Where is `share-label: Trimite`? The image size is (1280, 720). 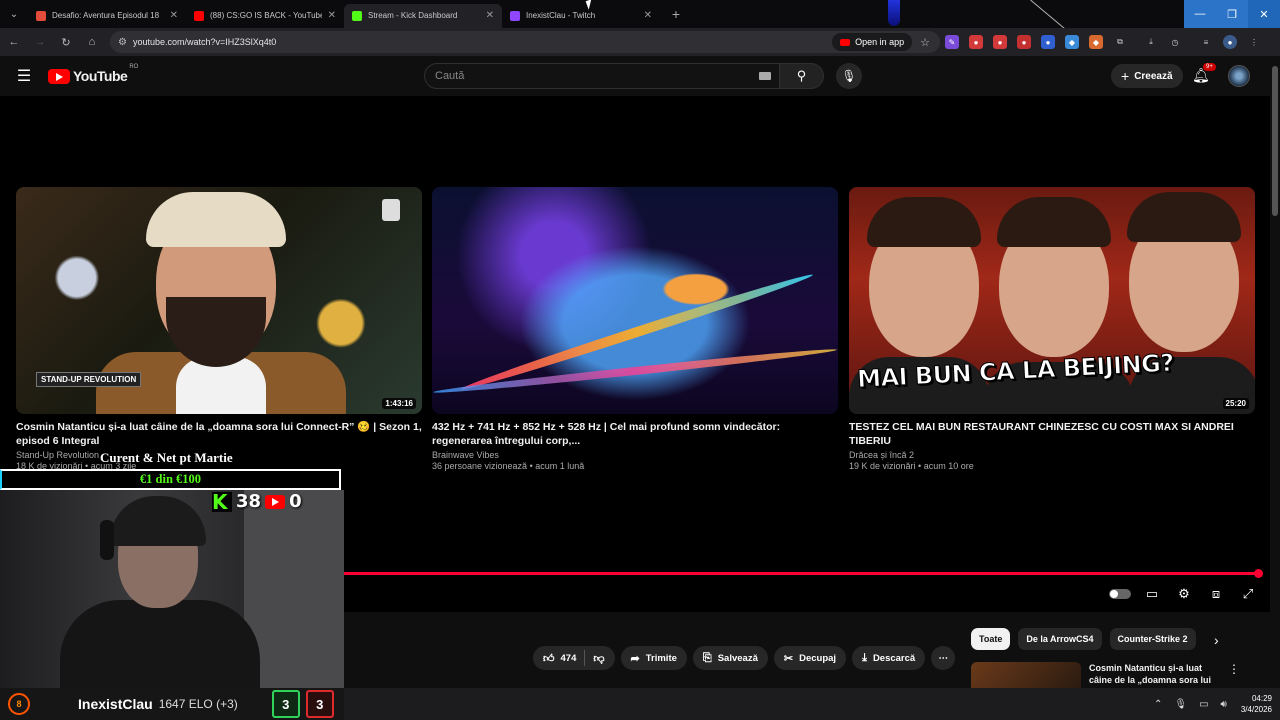
share-label: Trimite is located at coordinates (661, 658).